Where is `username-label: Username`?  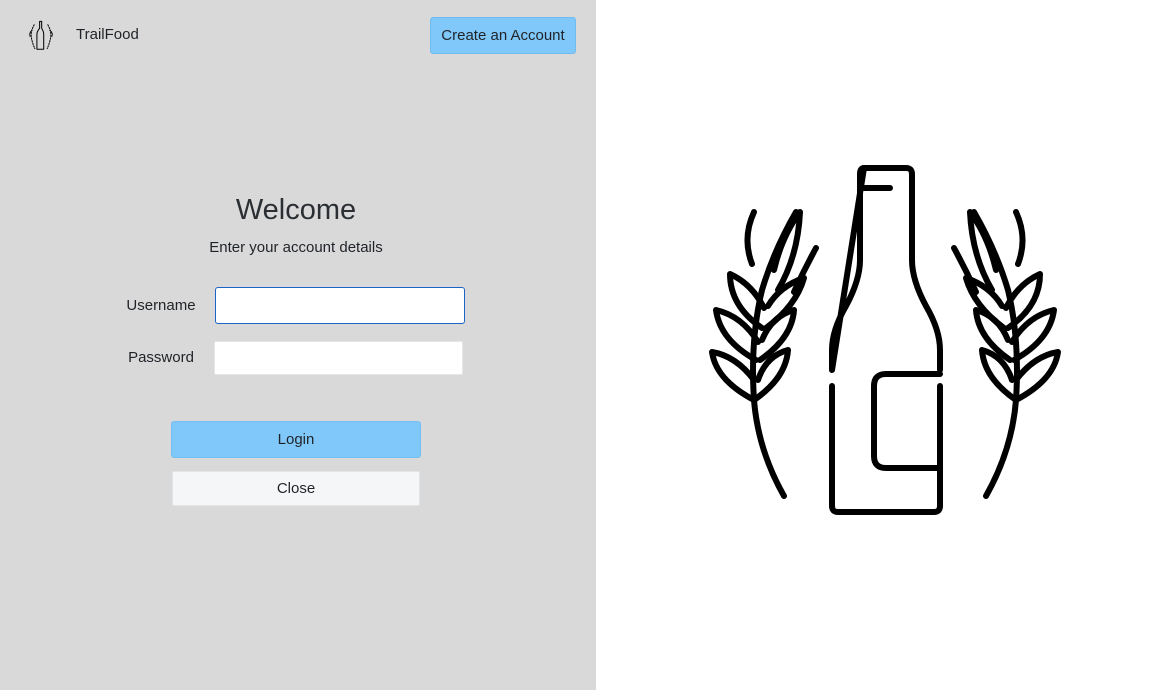 username-label: Username is located at coordinates (161, 305).